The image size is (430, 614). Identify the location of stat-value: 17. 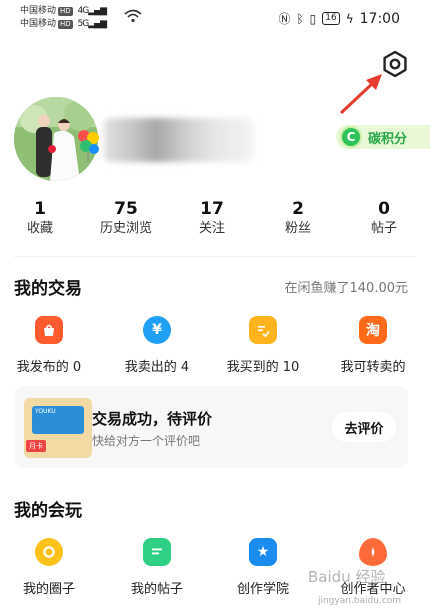
(212, 209).